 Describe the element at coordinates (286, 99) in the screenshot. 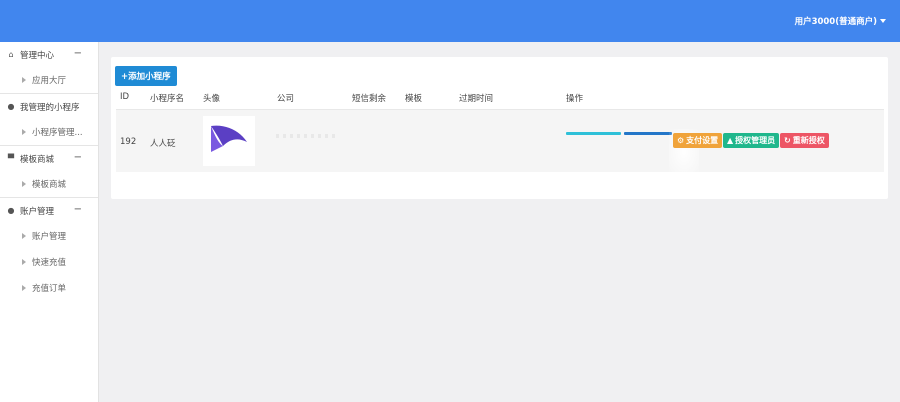

I see `column-header-company: 公司` at that location.